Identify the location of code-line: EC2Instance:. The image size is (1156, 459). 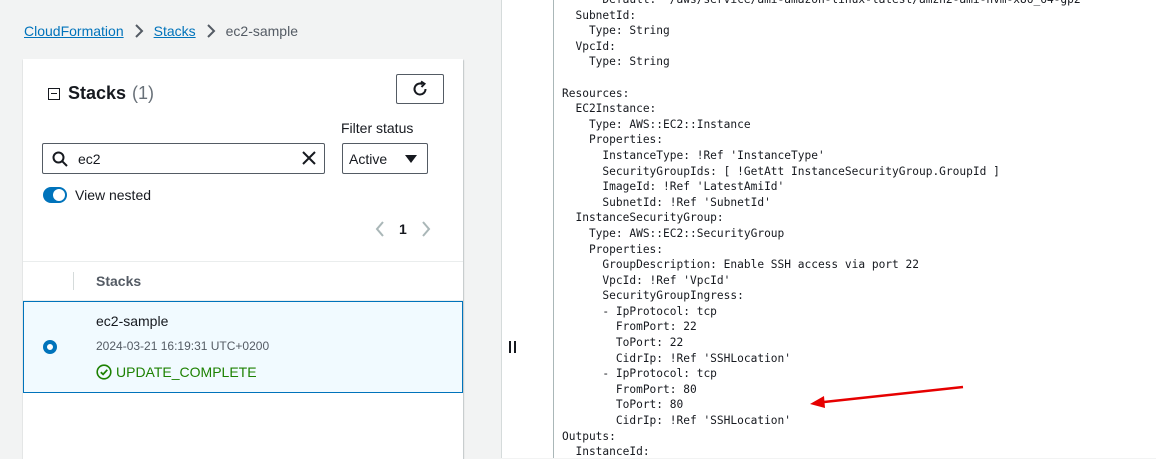
(609, 109).